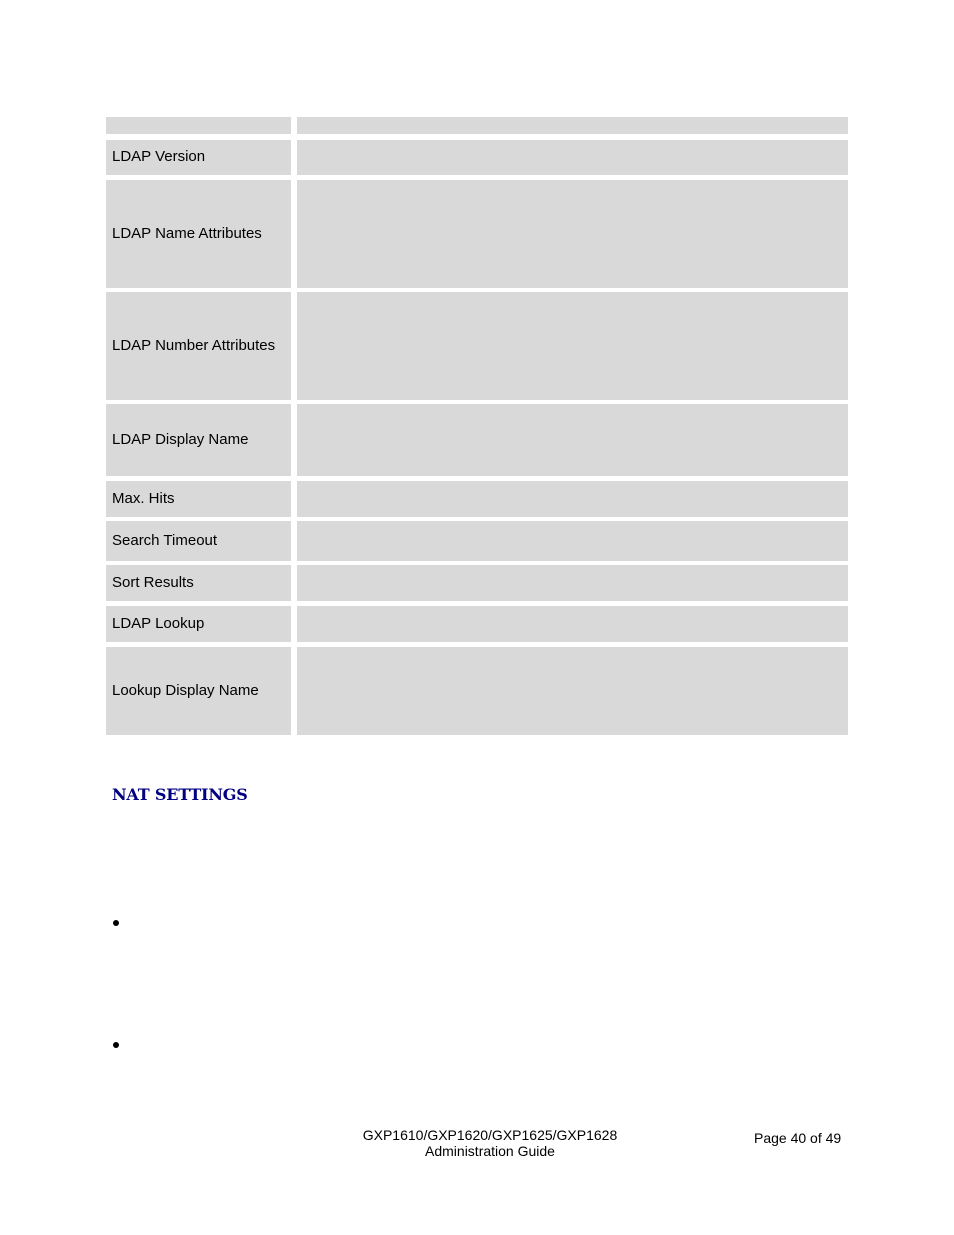 Image resolution: width=954 pixels, height=1235 pixels. Describe the element at coordinates (153, 582) in the screenshot. I see `row-label-sort-results: Sort Results` at that location.